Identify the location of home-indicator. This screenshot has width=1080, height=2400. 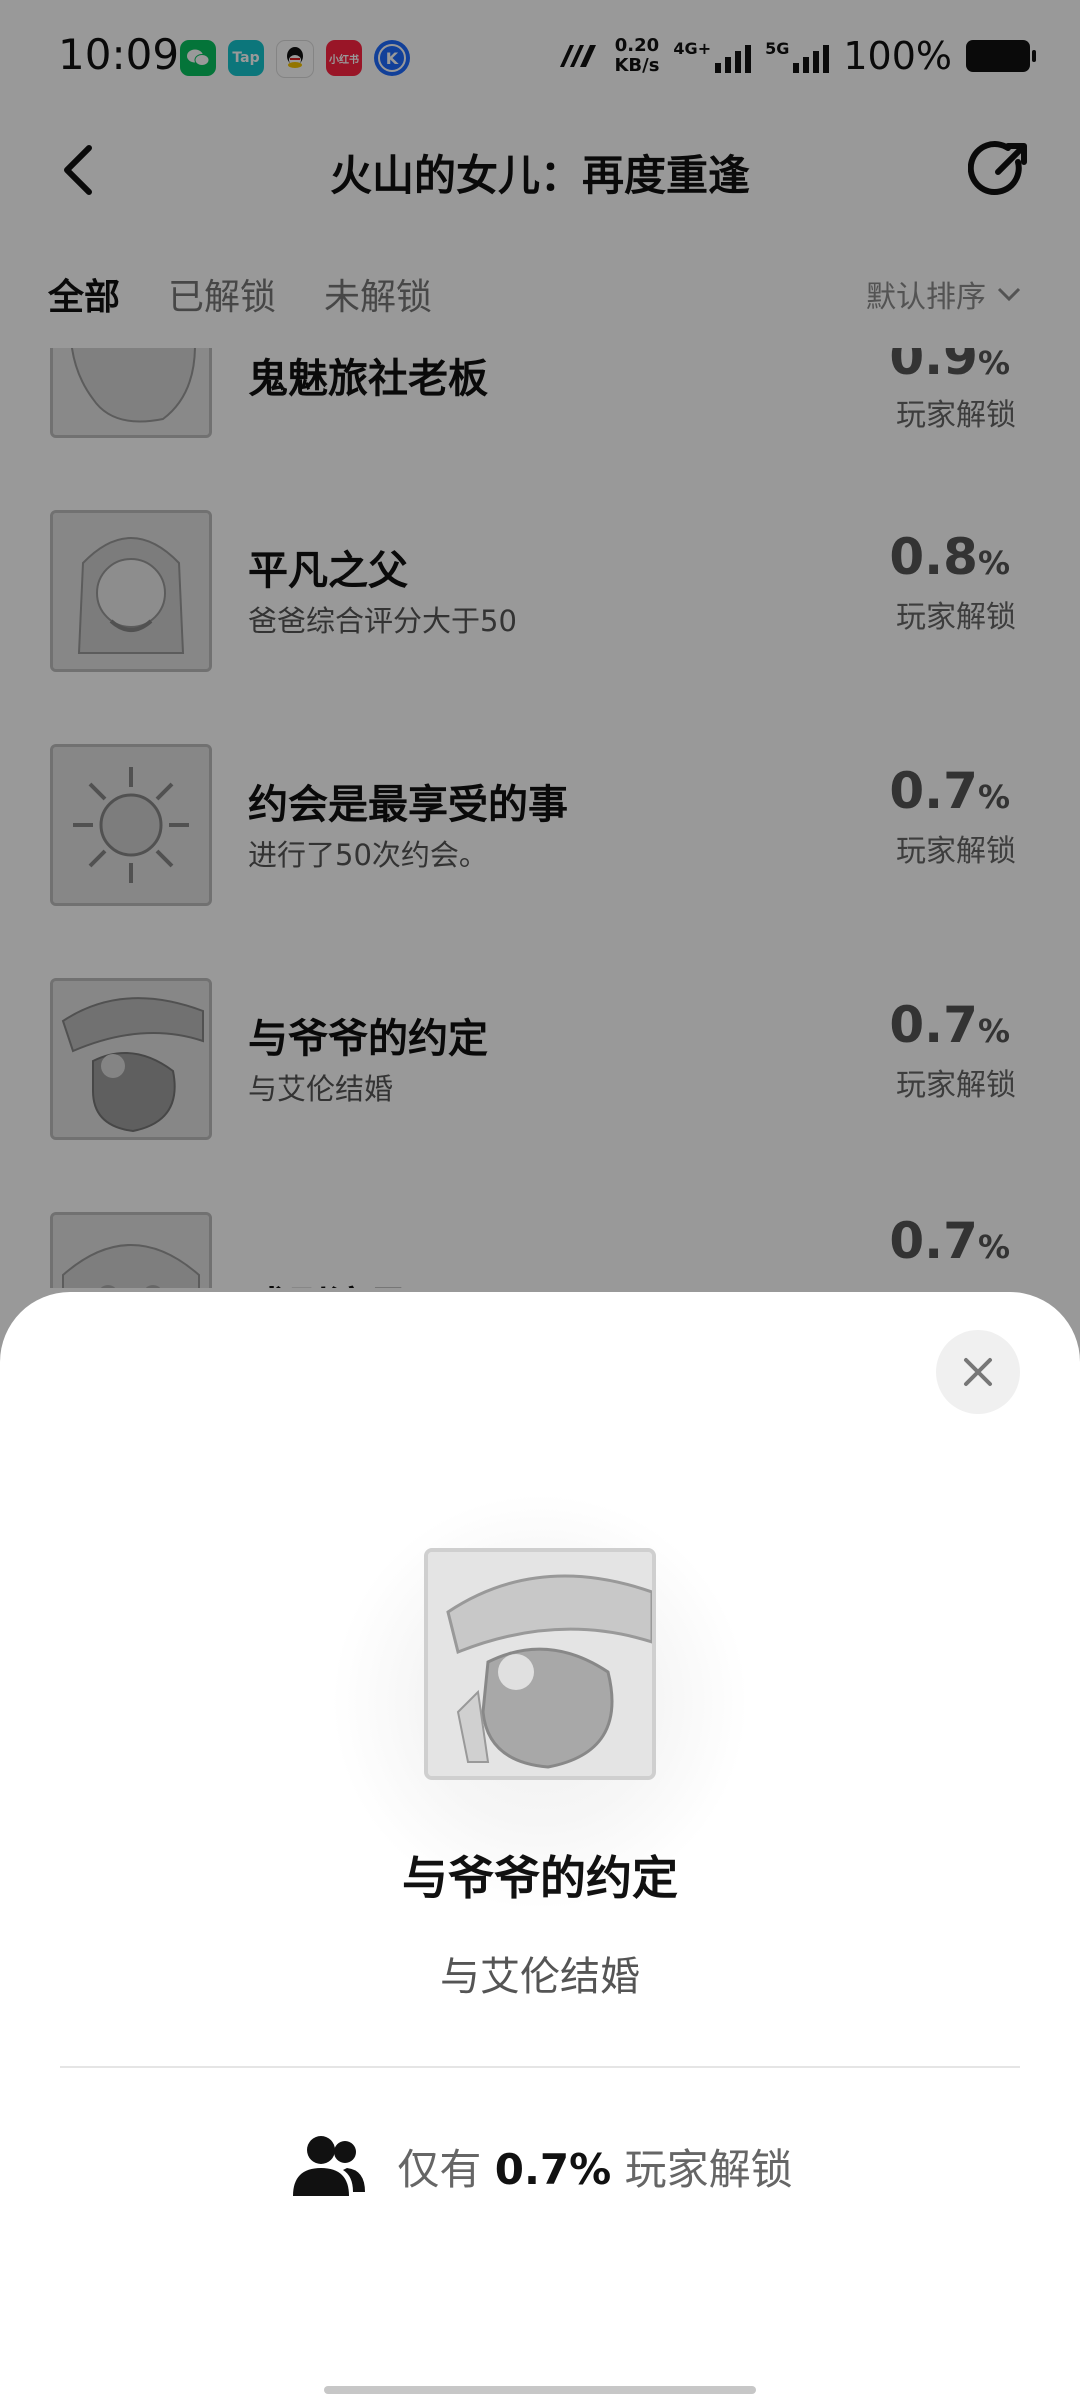
(540, 2390).